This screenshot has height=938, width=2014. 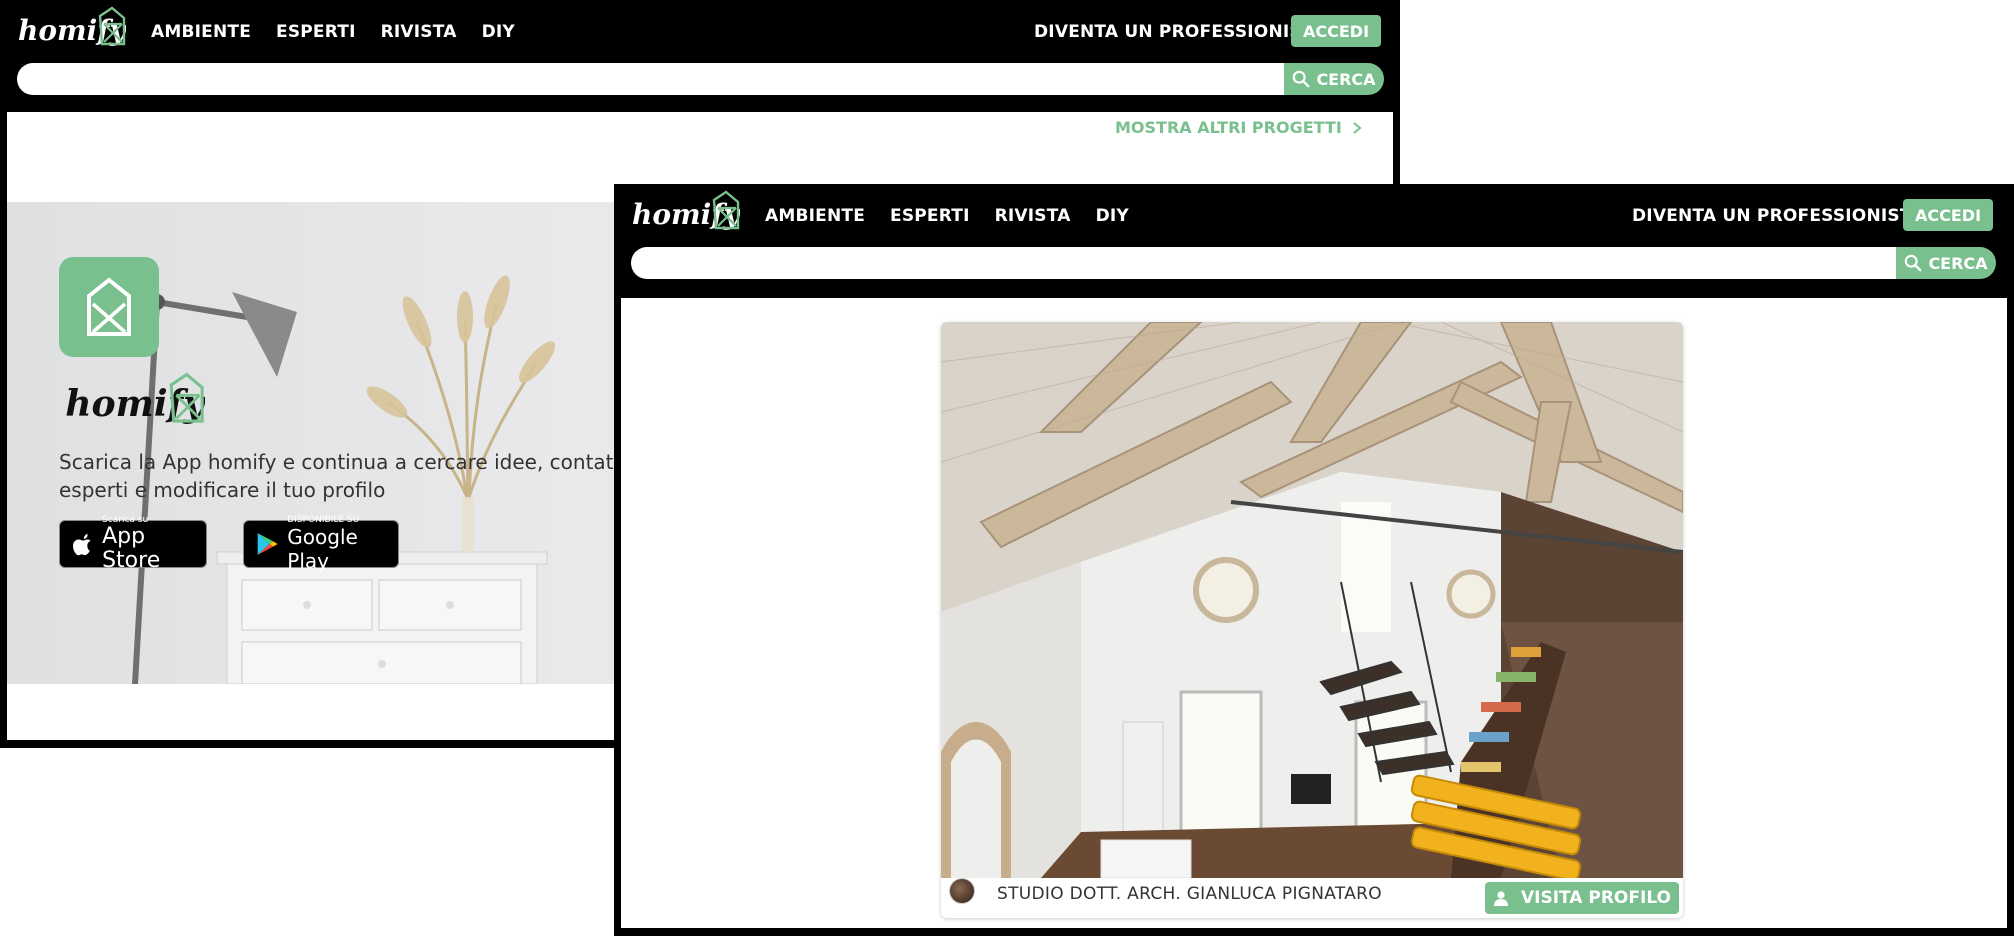 What do you see at coordinates (109, 307) in the screenshot?
I see `homify-app-icon` at bounding box center [109, 307].